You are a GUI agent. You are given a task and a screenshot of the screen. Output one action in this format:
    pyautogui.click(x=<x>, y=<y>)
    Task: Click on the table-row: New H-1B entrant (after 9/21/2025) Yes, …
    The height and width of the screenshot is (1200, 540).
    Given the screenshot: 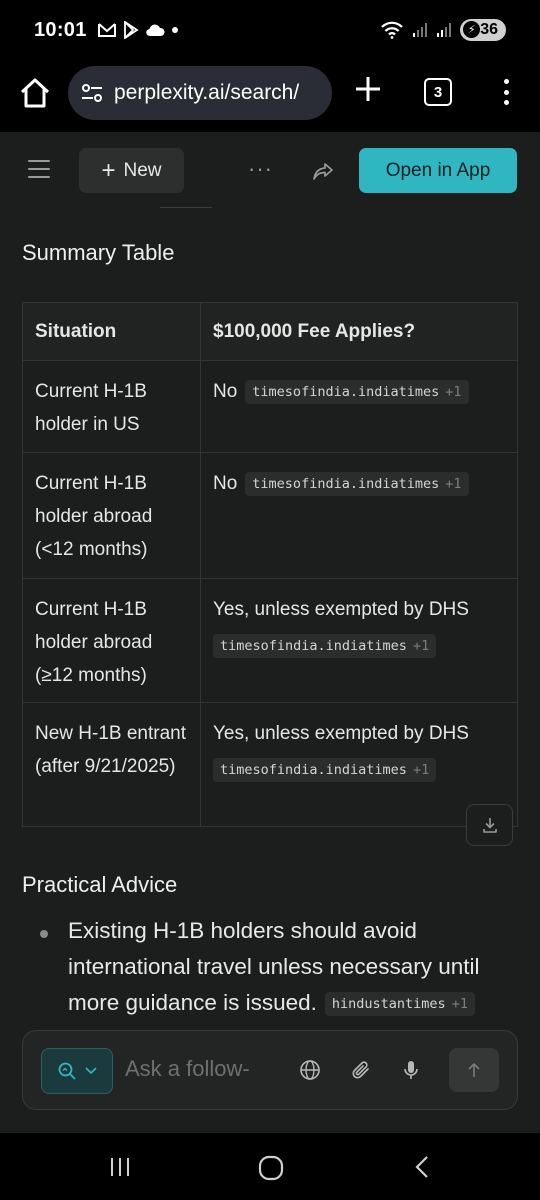 What is the action you would take?
    pyautogui.click(x=270, y=764)
    